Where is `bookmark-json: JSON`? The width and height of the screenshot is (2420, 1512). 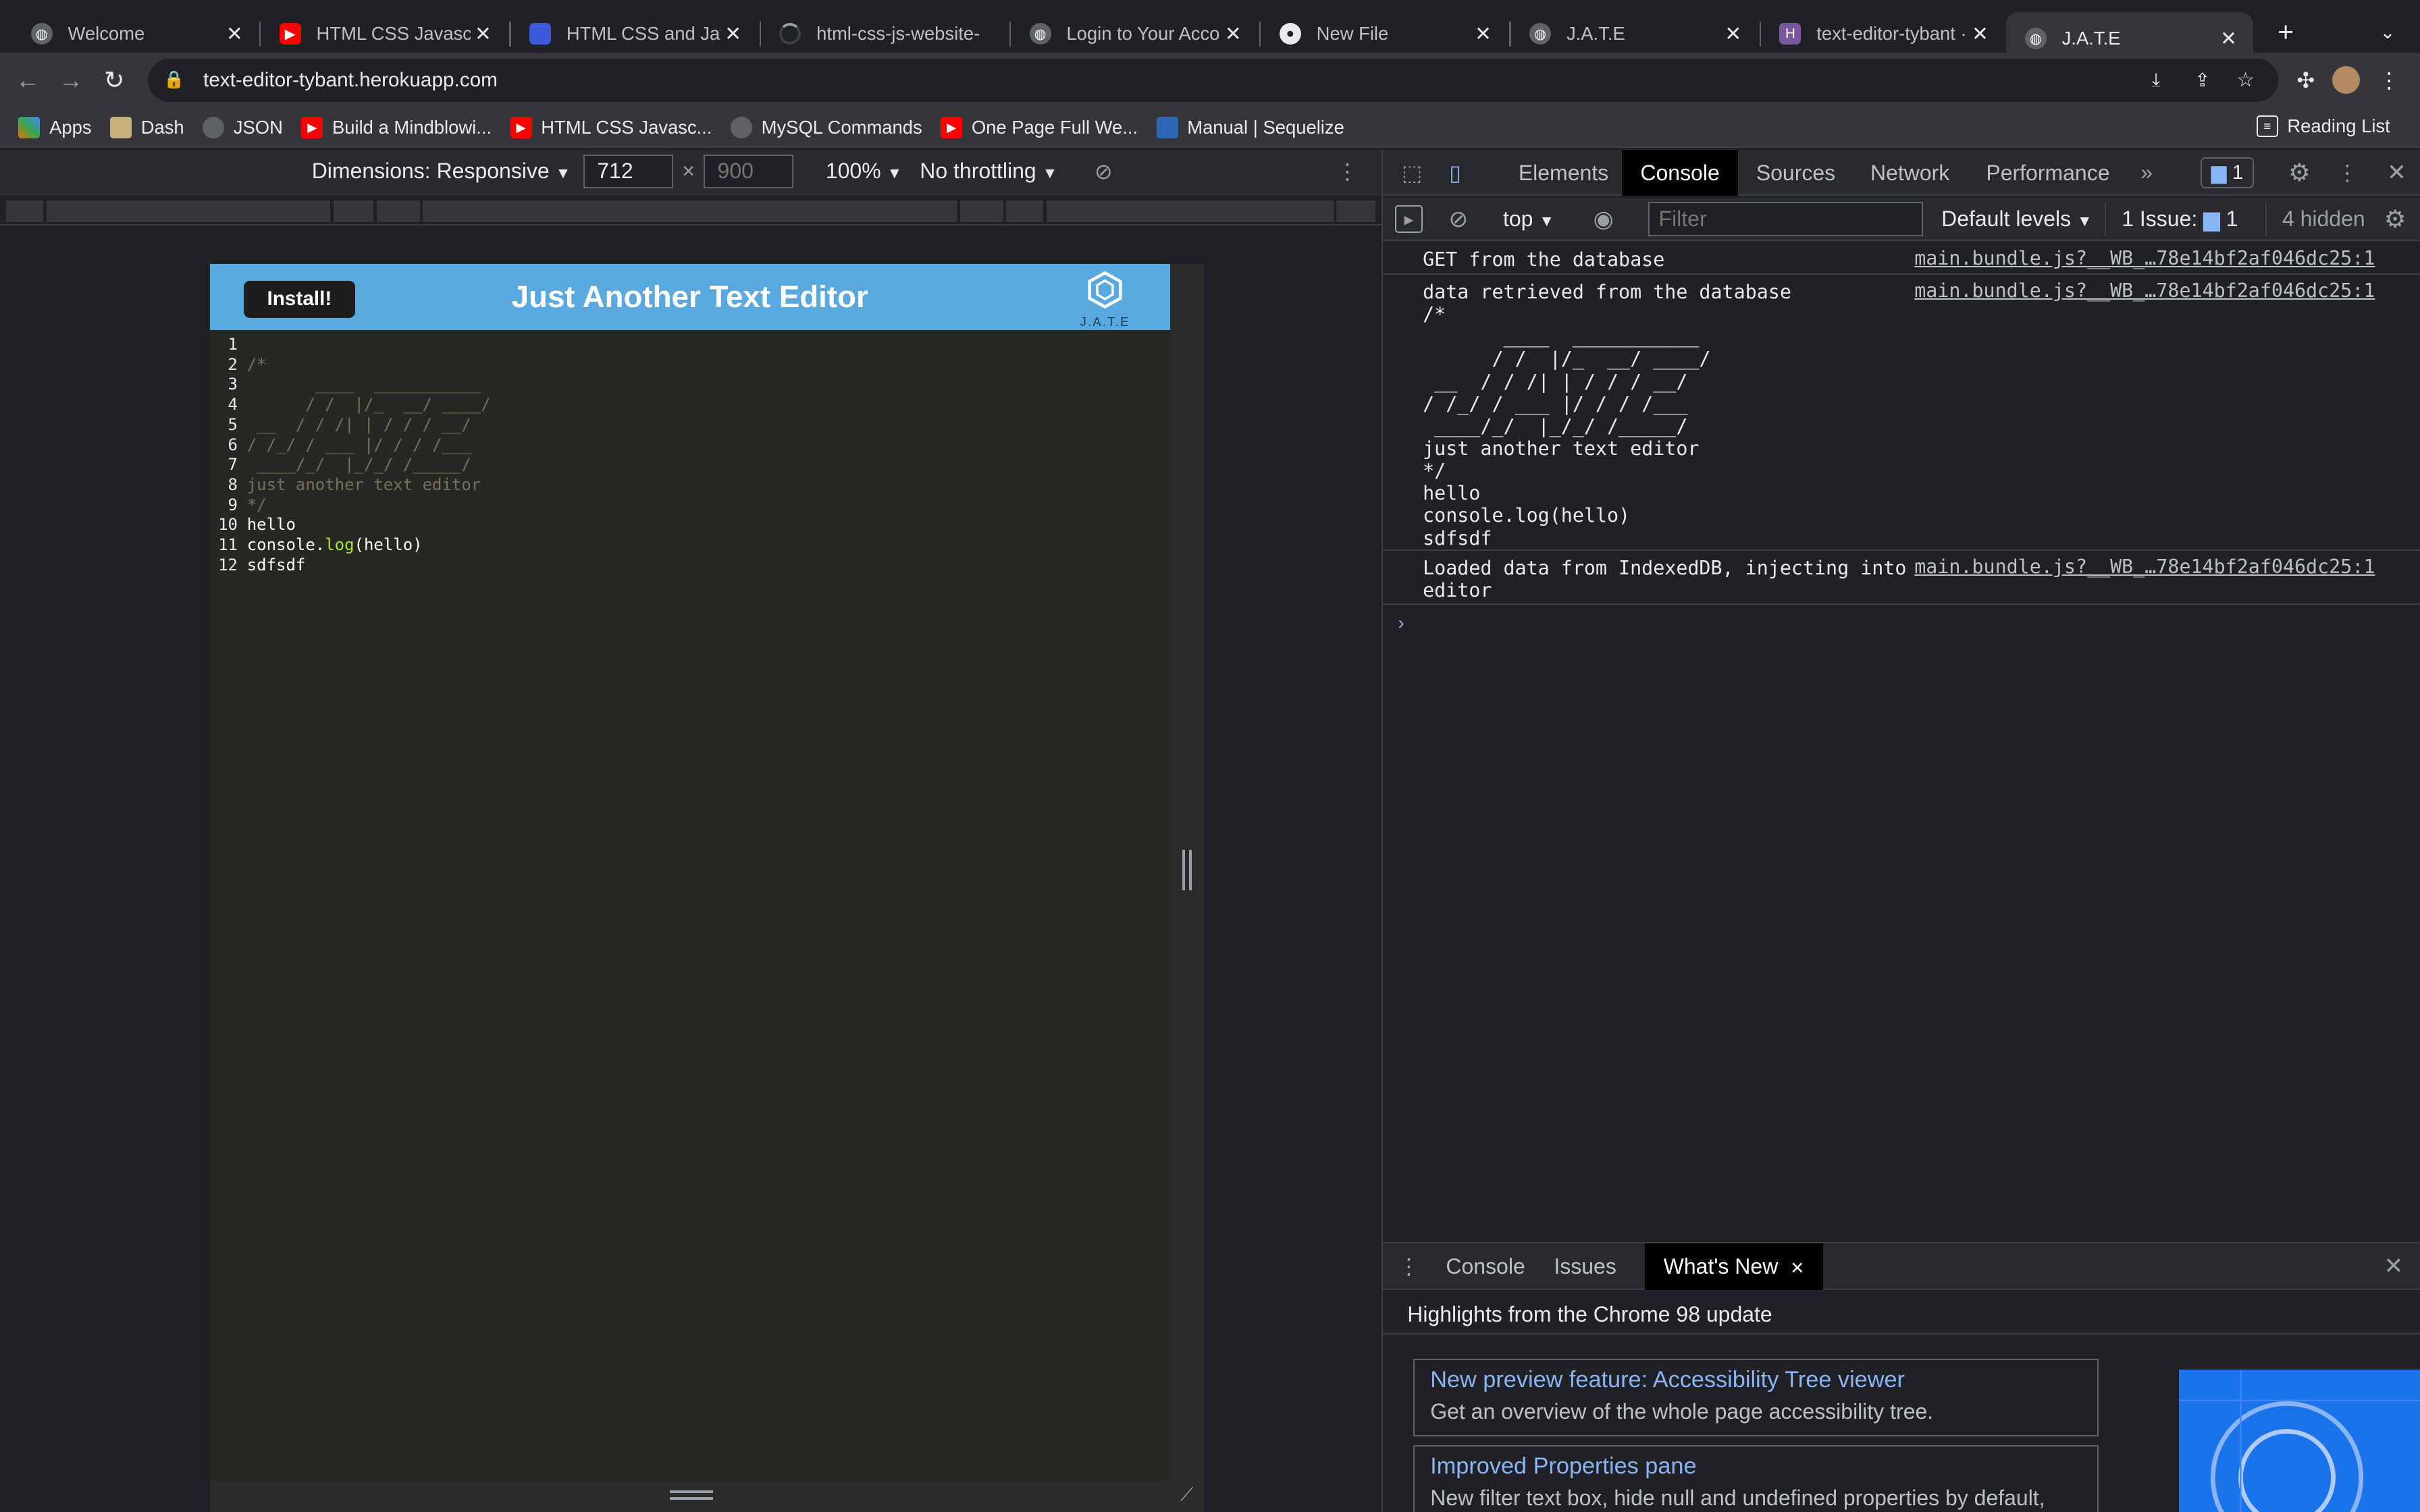 bookmark-json: JSON is located at coordinates (243, 127).